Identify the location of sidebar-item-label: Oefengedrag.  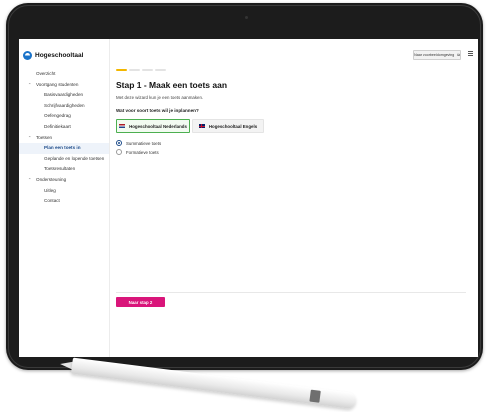
(57, 116).